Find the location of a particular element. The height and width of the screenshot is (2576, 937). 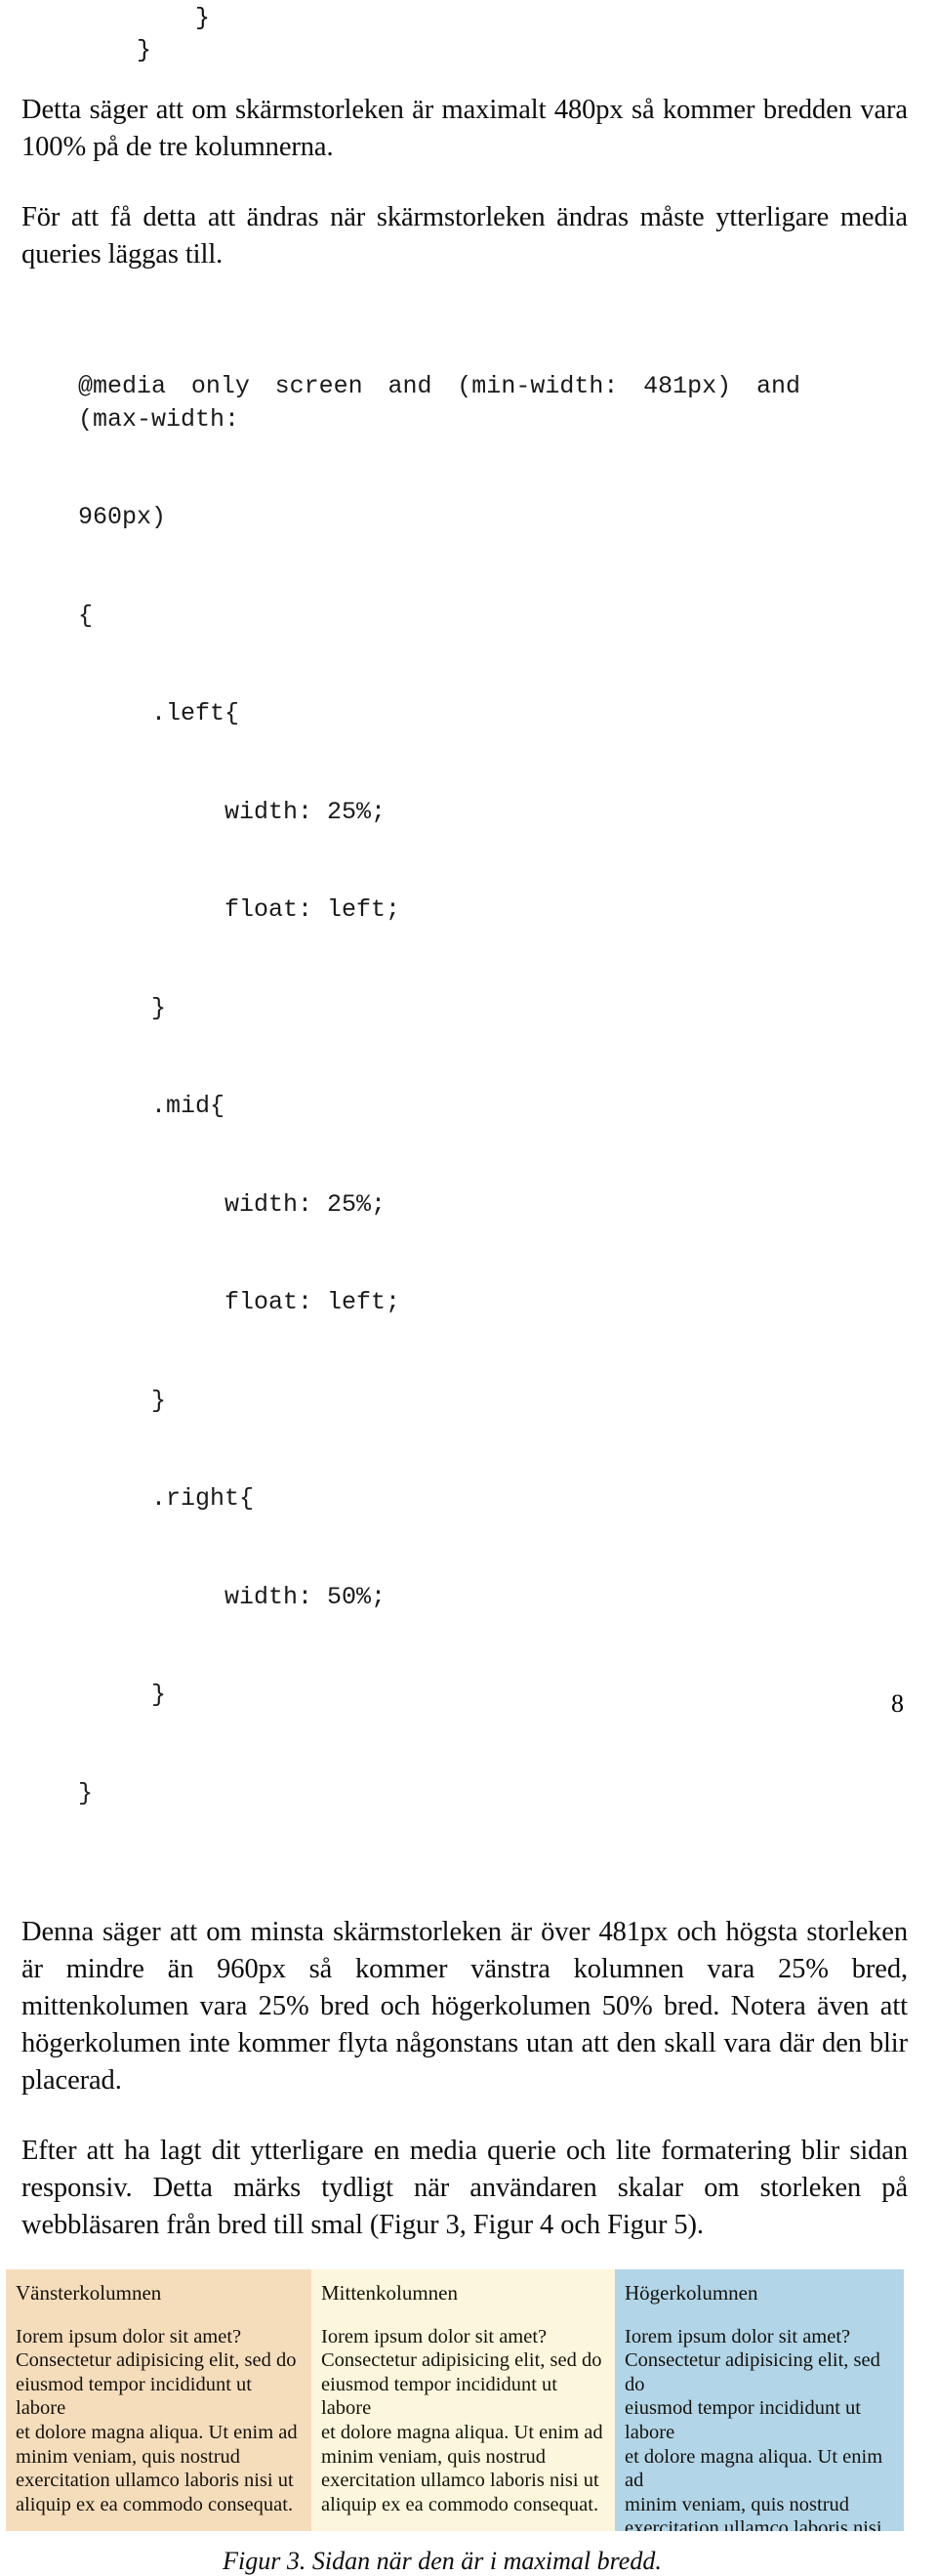

figure-column-right-title: Högerkolumnen is located at coordinates (691, 2293).